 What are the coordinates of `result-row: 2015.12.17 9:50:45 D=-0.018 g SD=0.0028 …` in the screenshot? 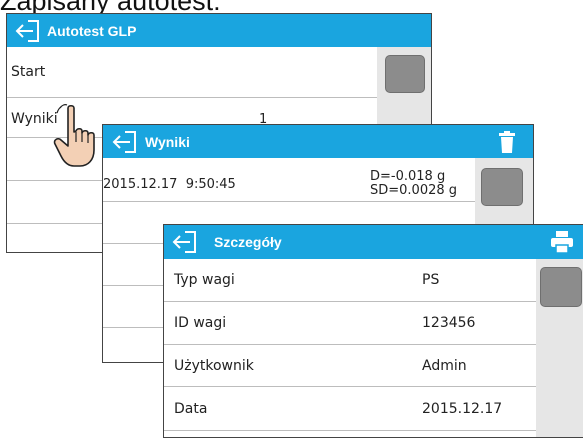 It's located at (289, 180).